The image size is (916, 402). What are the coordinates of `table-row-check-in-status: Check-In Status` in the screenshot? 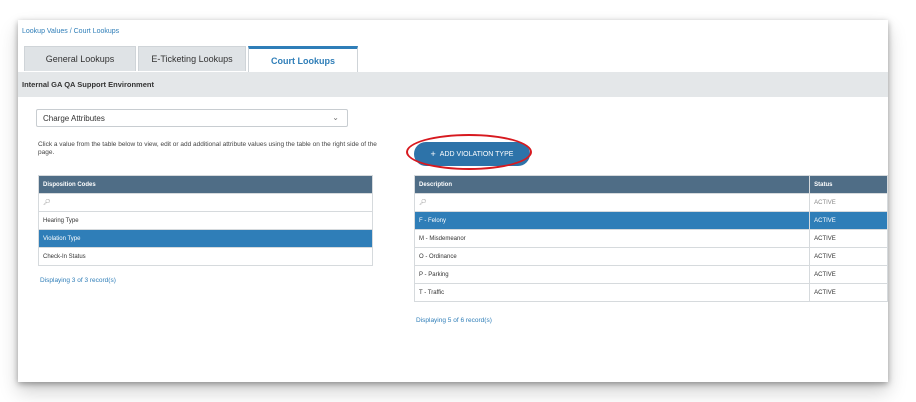 It's located at (205, 256).